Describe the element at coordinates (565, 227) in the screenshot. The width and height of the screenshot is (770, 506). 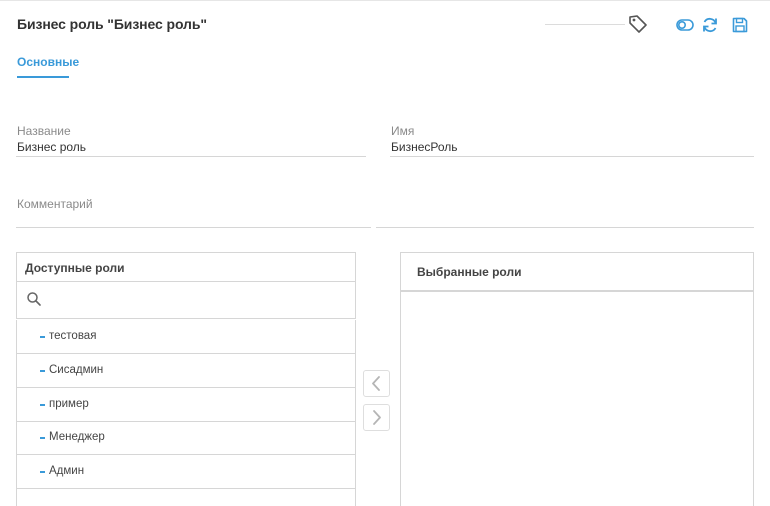
I see `comment-field-underline-right` at that location.